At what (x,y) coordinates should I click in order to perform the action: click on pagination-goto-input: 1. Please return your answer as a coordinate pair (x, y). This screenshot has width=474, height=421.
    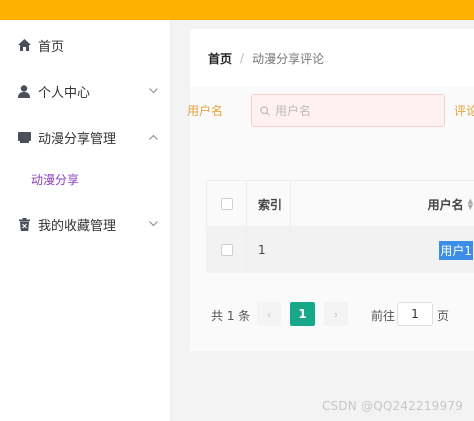
    Looking at the image, I should click on (415, 314).